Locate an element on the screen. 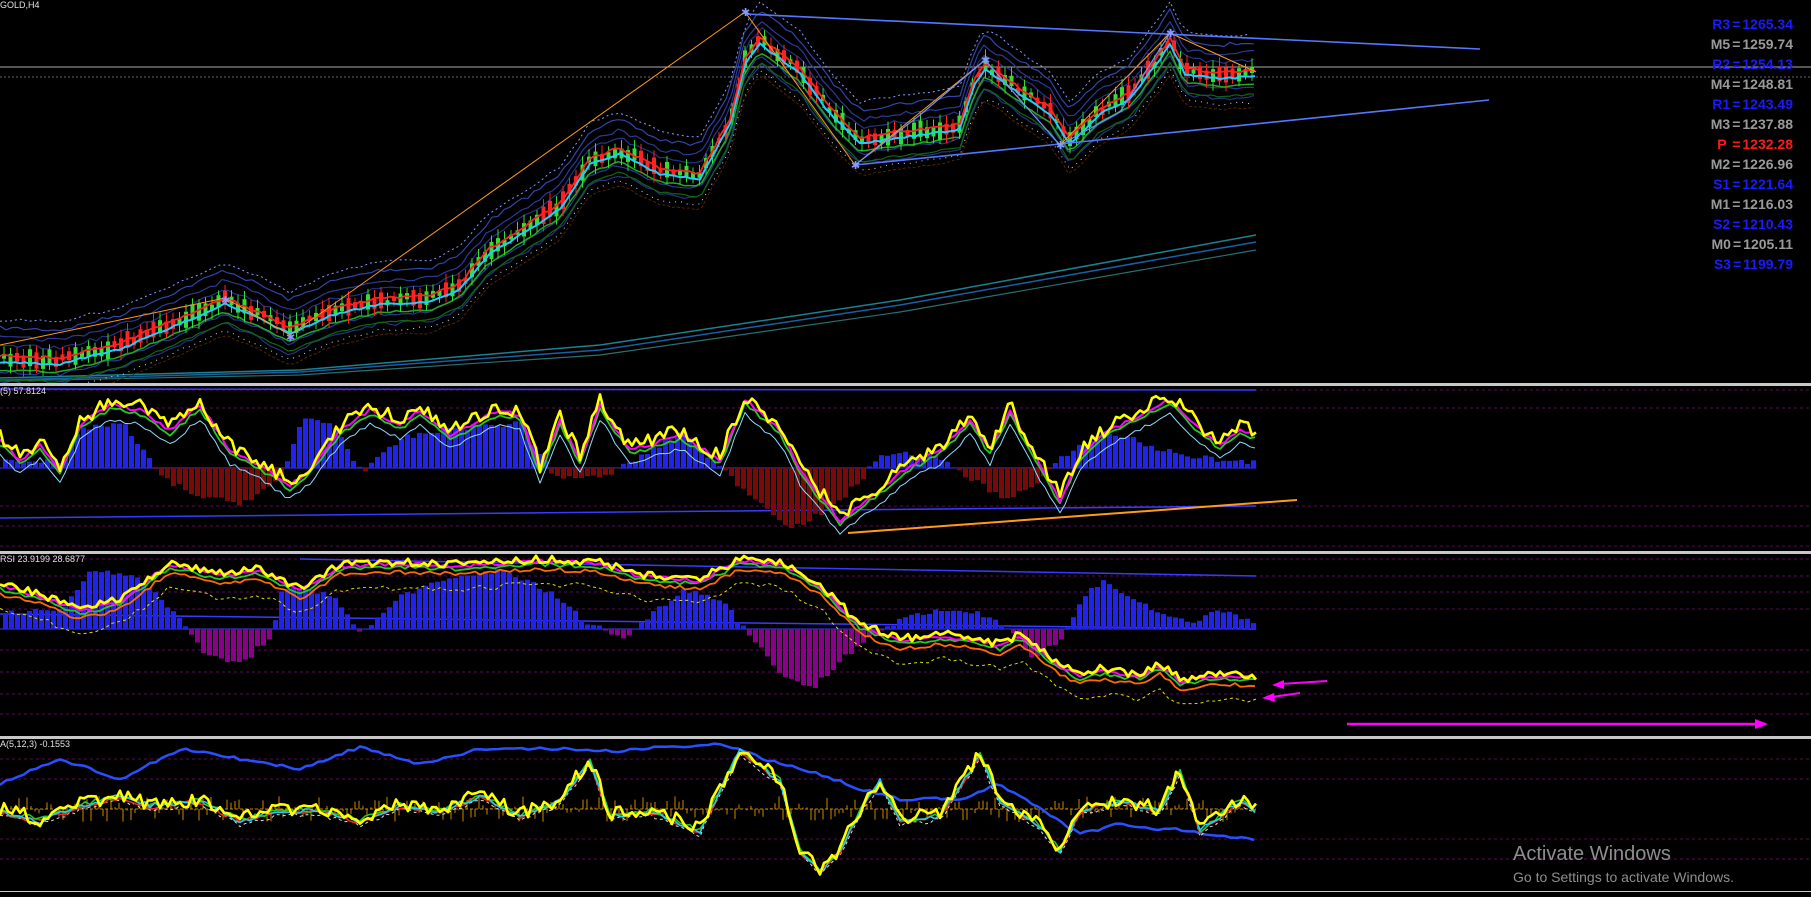  time-axis is located at coordinates (905, 894).